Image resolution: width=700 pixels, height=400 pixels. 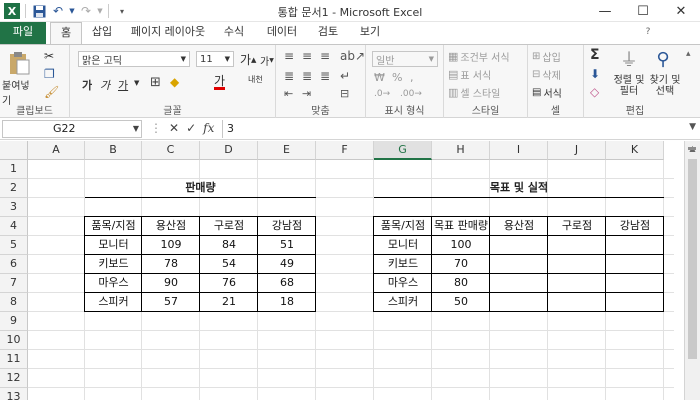 What do you see at coordinates (474, 92) in the screenshot?
I see `cell-styles-button: ▥ 셀 스타일` at bounding box center [474, 92].